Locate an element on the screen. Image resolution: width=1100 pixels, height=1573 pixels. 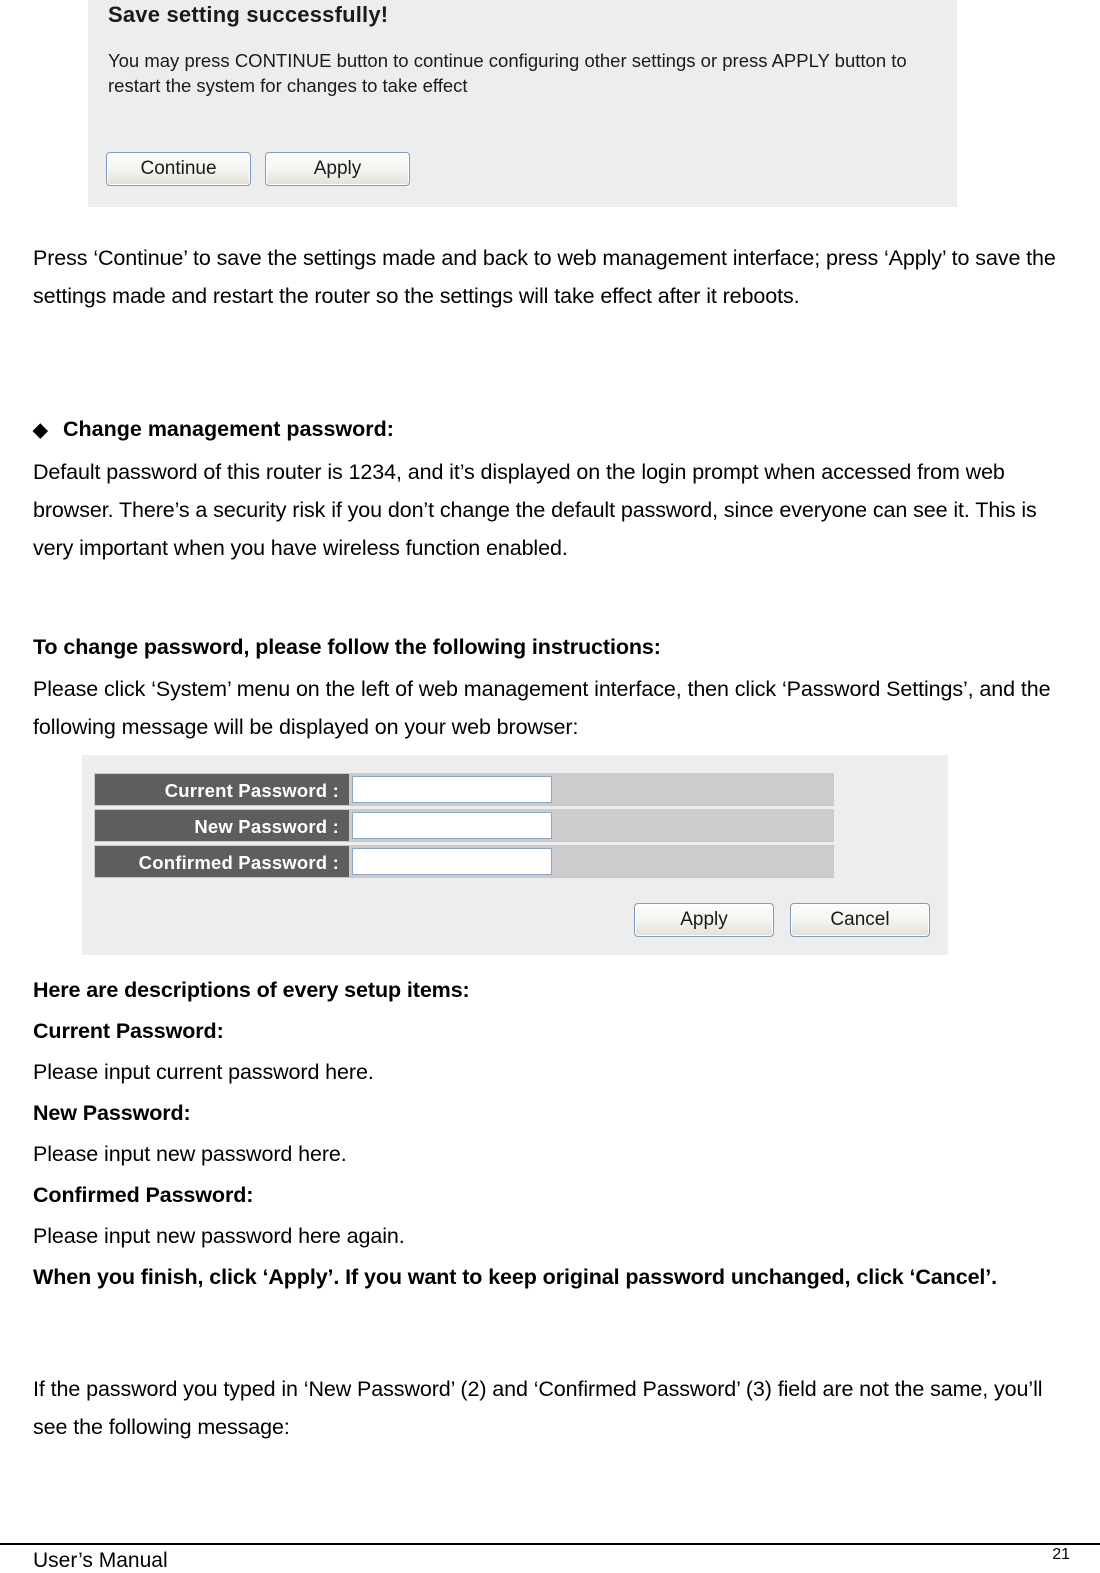
confirmed-password-input is located at coordinates (452, 861).